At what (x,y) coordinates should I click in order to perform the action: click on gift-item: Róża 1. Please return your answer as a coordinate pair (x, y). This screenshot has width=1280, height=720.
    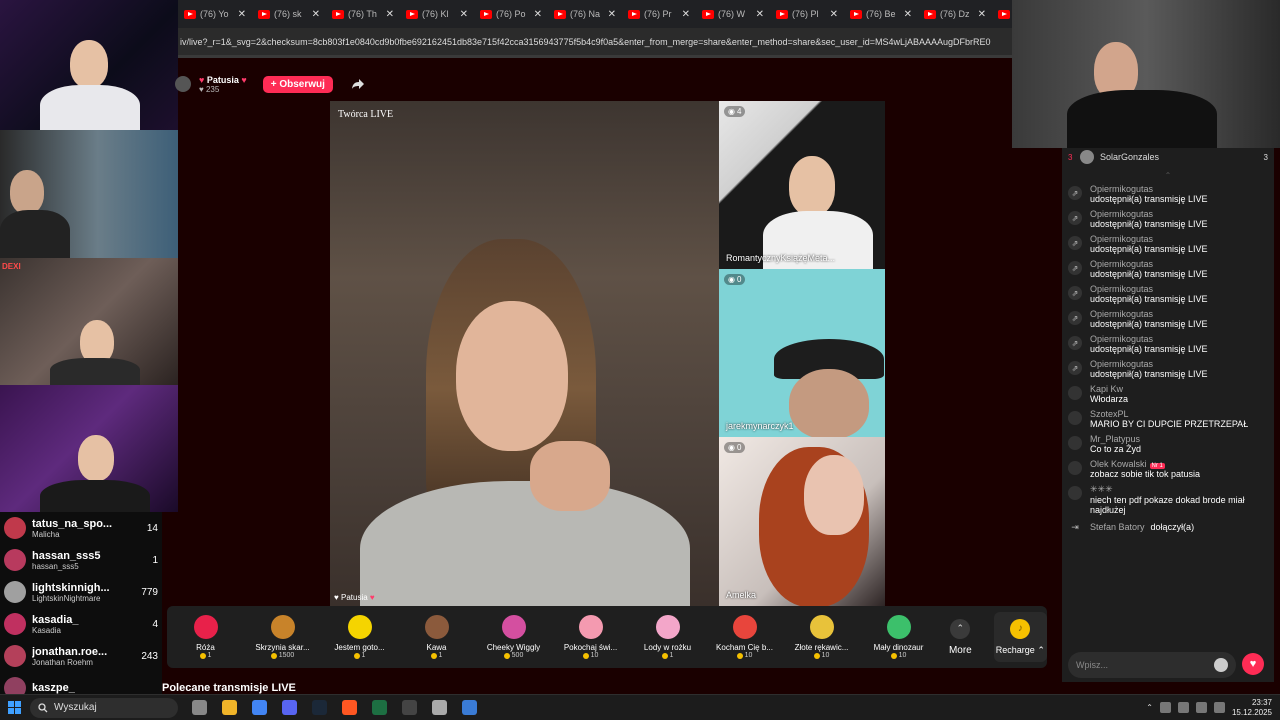
    Looking at the image, I should click on (205, 637).